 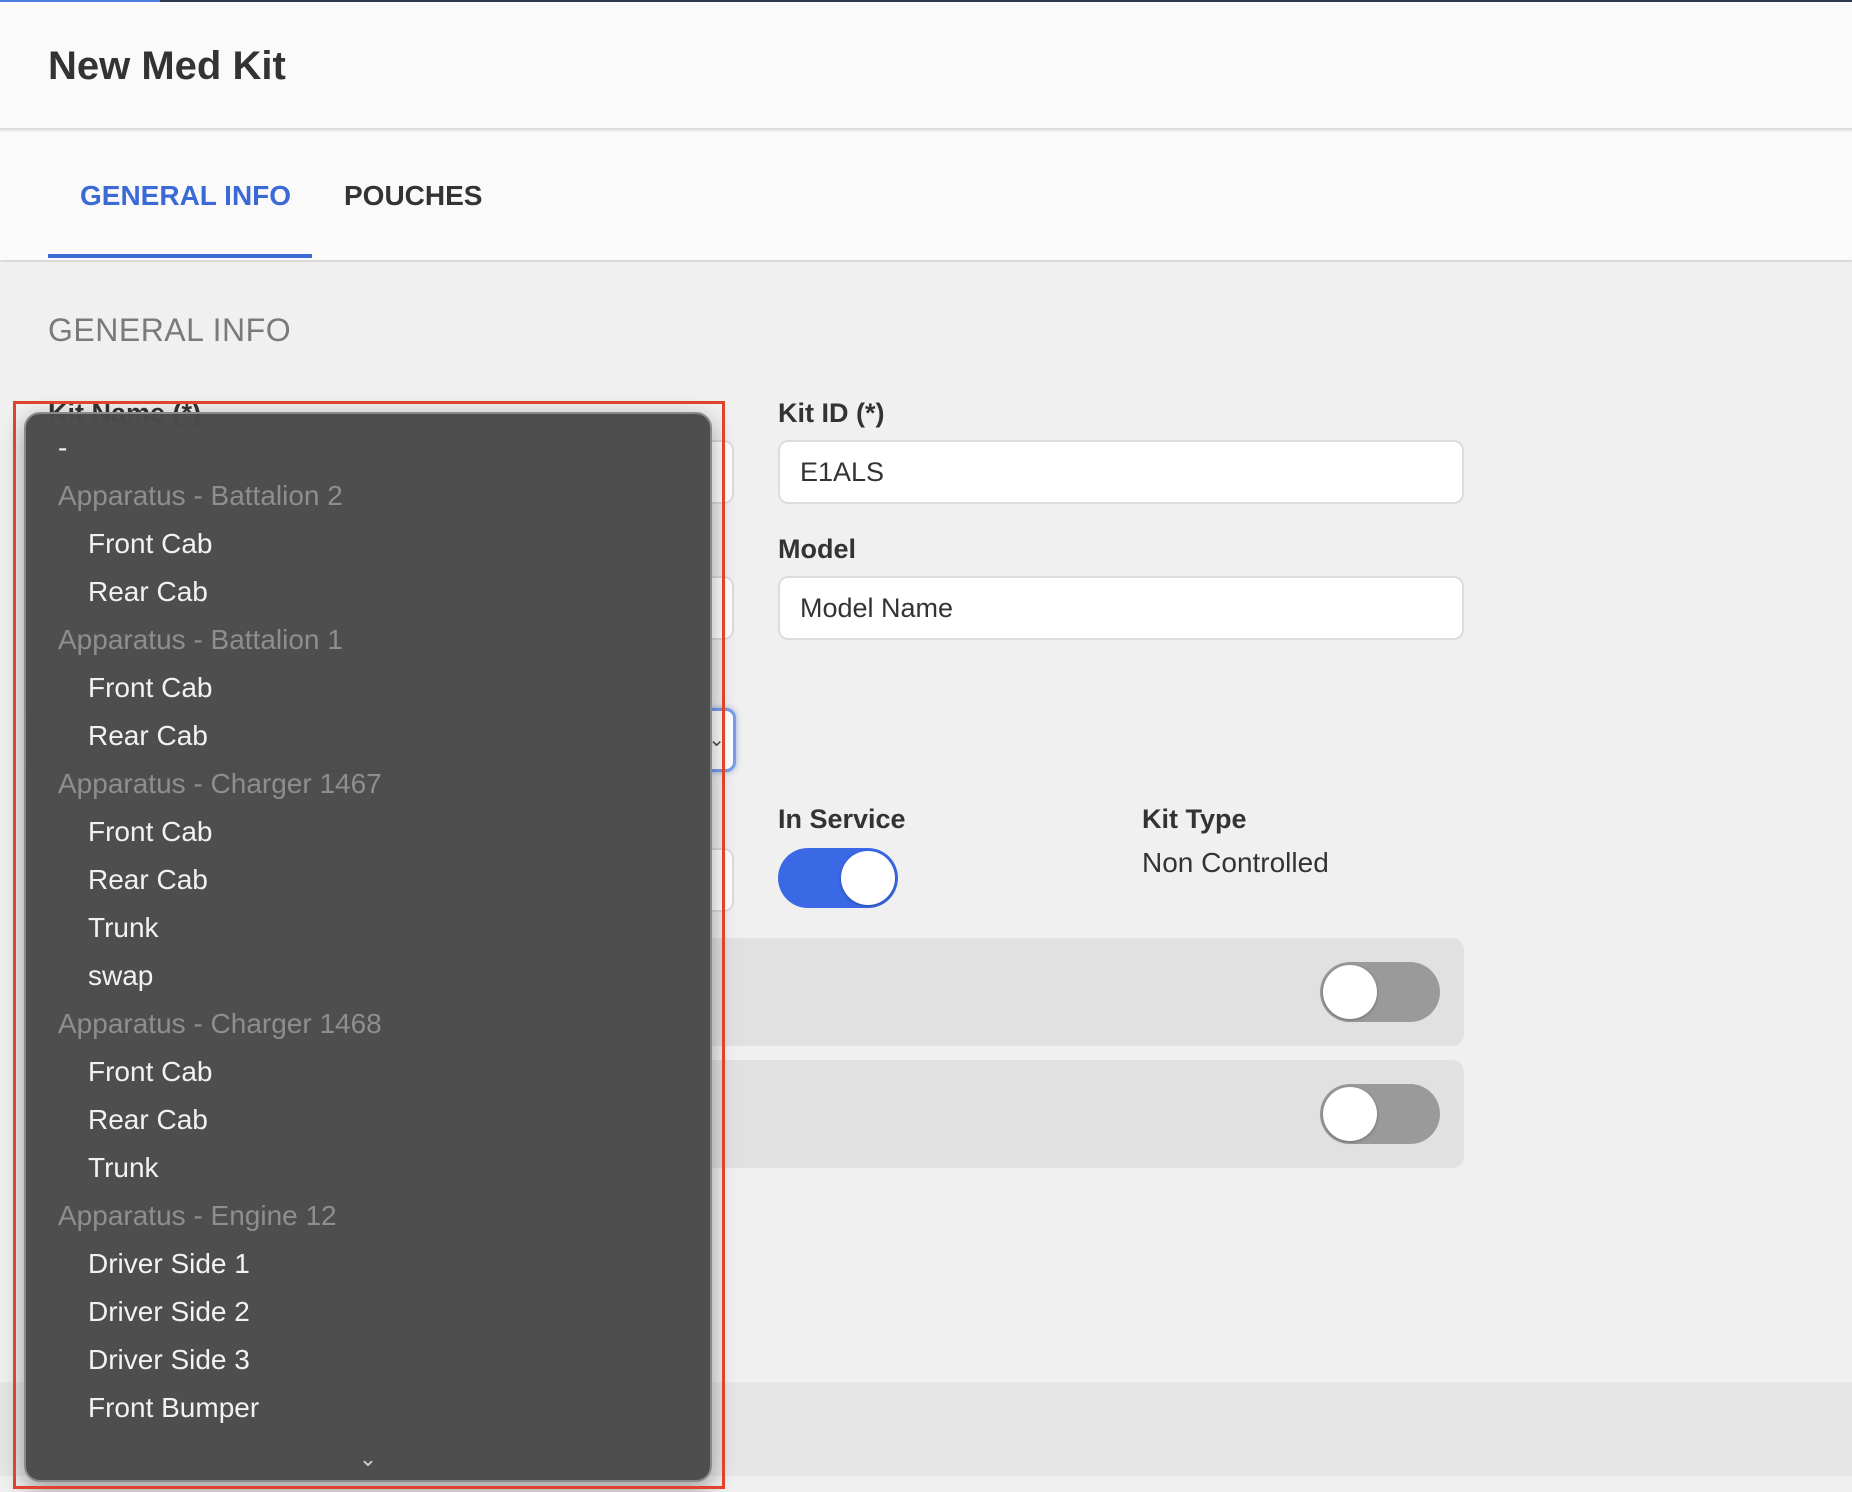 What do you see at coordinates (1380, 992) in the screenshot?
I see `option-1-toggle` at bounding box center [1380, 992].